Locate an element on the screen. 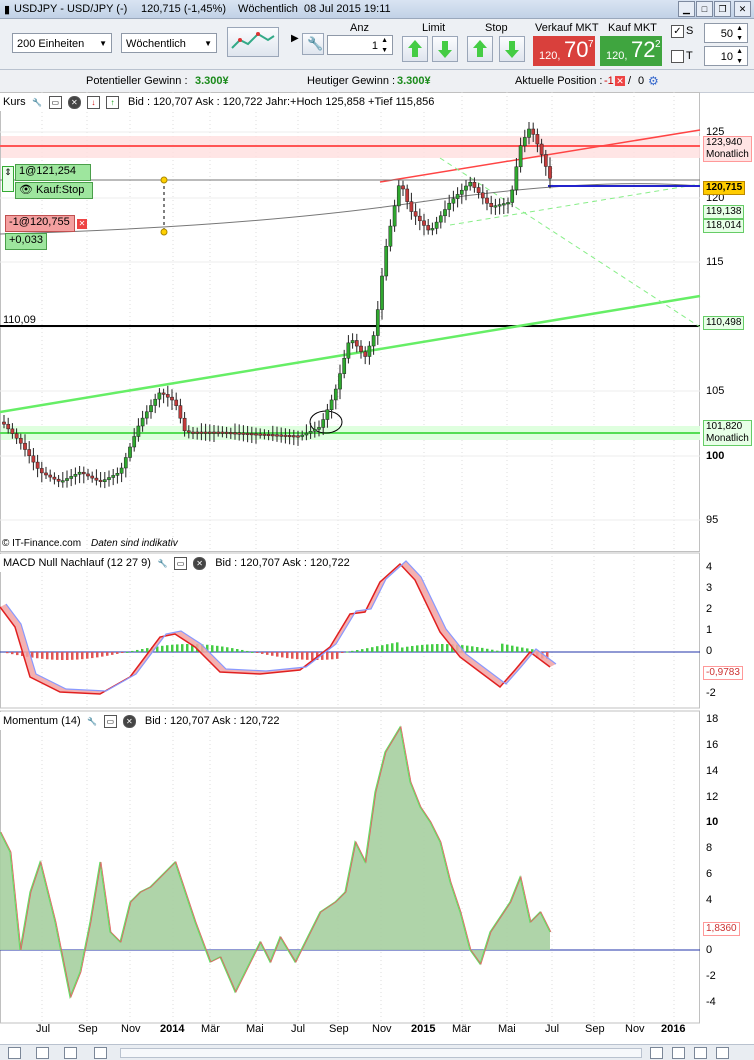 The height and width of the screenshot is (1060, 754). sell-market-button: 120, 70 7 is located at coordinates (564, 51).